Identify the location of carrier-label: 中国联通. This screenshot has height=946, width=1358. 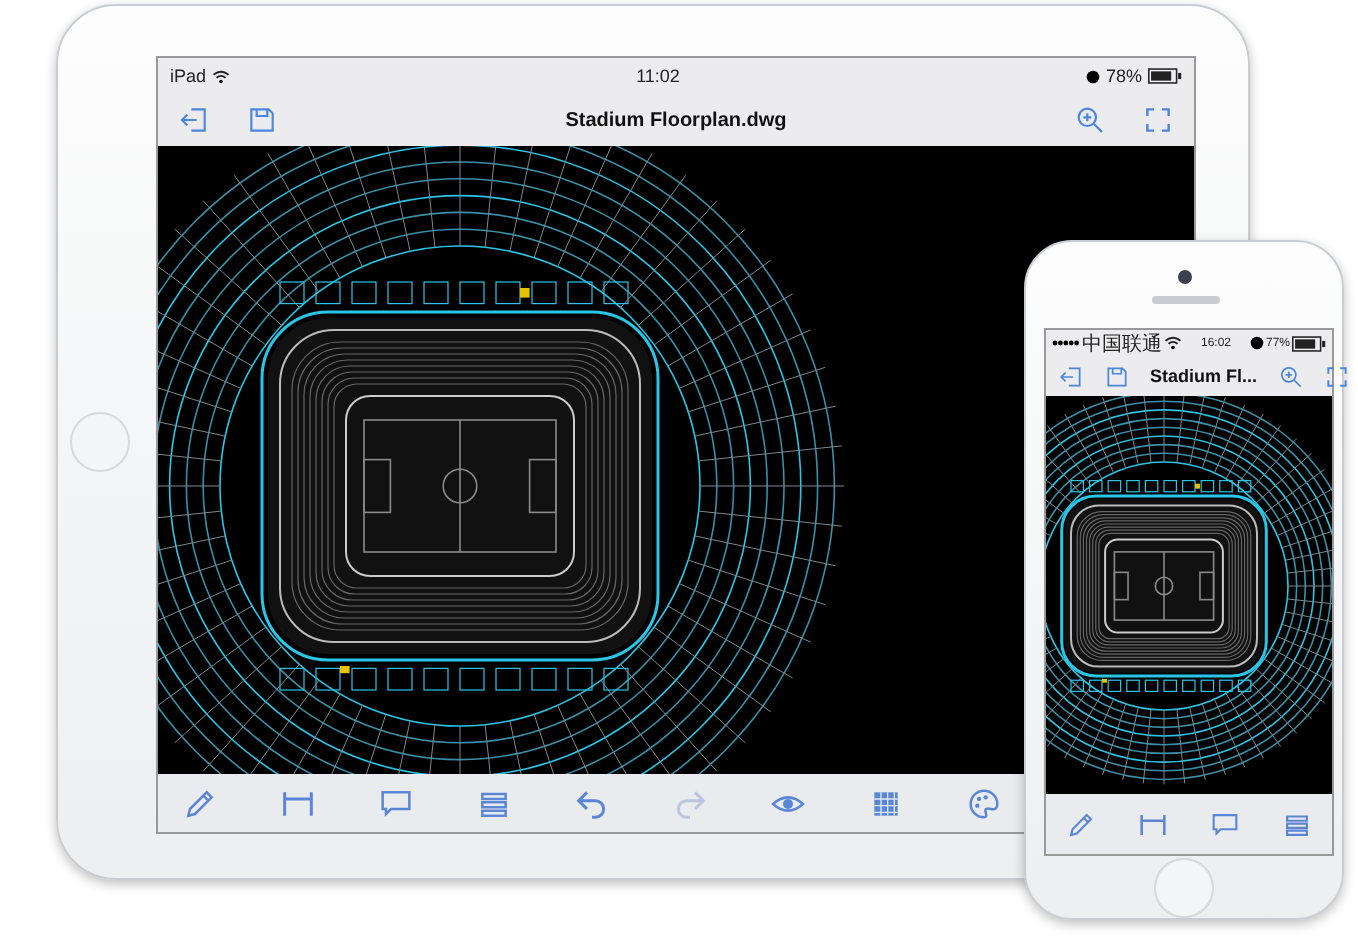
(1122, 344).